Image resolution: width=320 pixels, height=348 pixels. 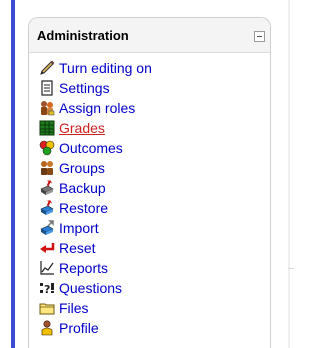 What do you see at coordinates (105, 68) in the screenshot?
I see `menu-item-label: Turn editing on` at bounding box center [105, 68].